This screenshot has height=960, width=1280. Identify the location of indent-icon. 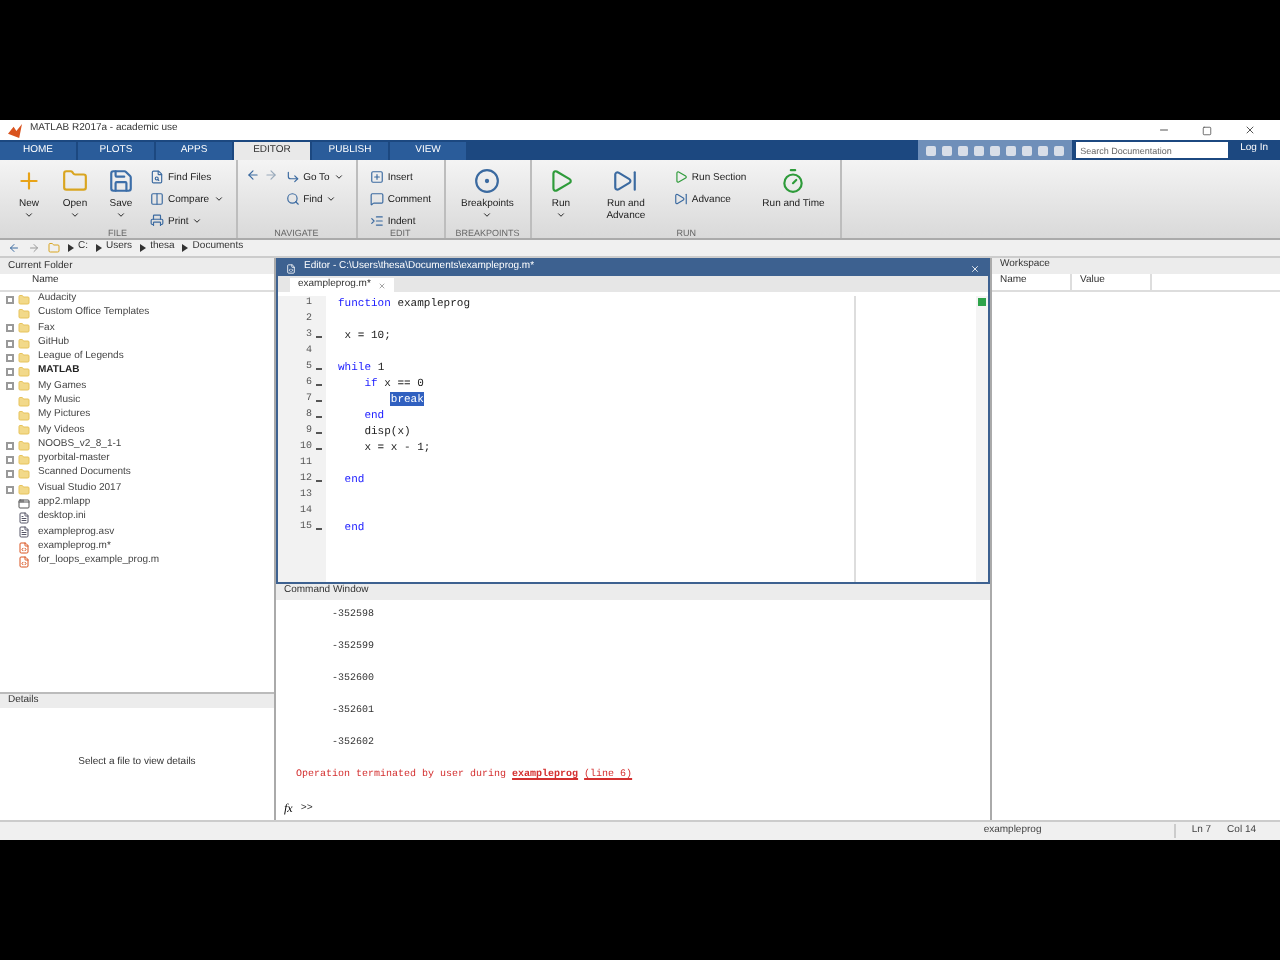
(376, 220).